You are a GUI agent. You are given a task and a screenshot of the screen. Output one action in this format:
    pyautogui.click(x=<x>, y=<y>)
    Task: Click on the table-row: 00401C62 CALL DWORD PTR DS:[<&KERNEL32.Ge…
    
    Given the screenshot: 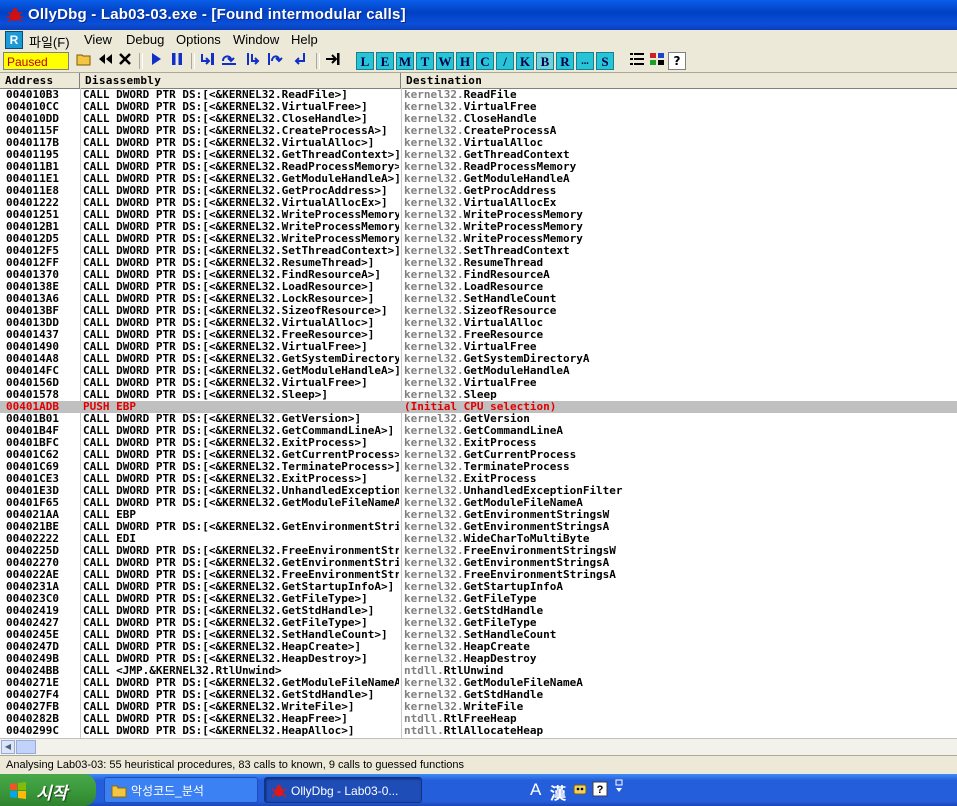 What is the action you would take?
    pyautogui.click(x=478, y=455)
    